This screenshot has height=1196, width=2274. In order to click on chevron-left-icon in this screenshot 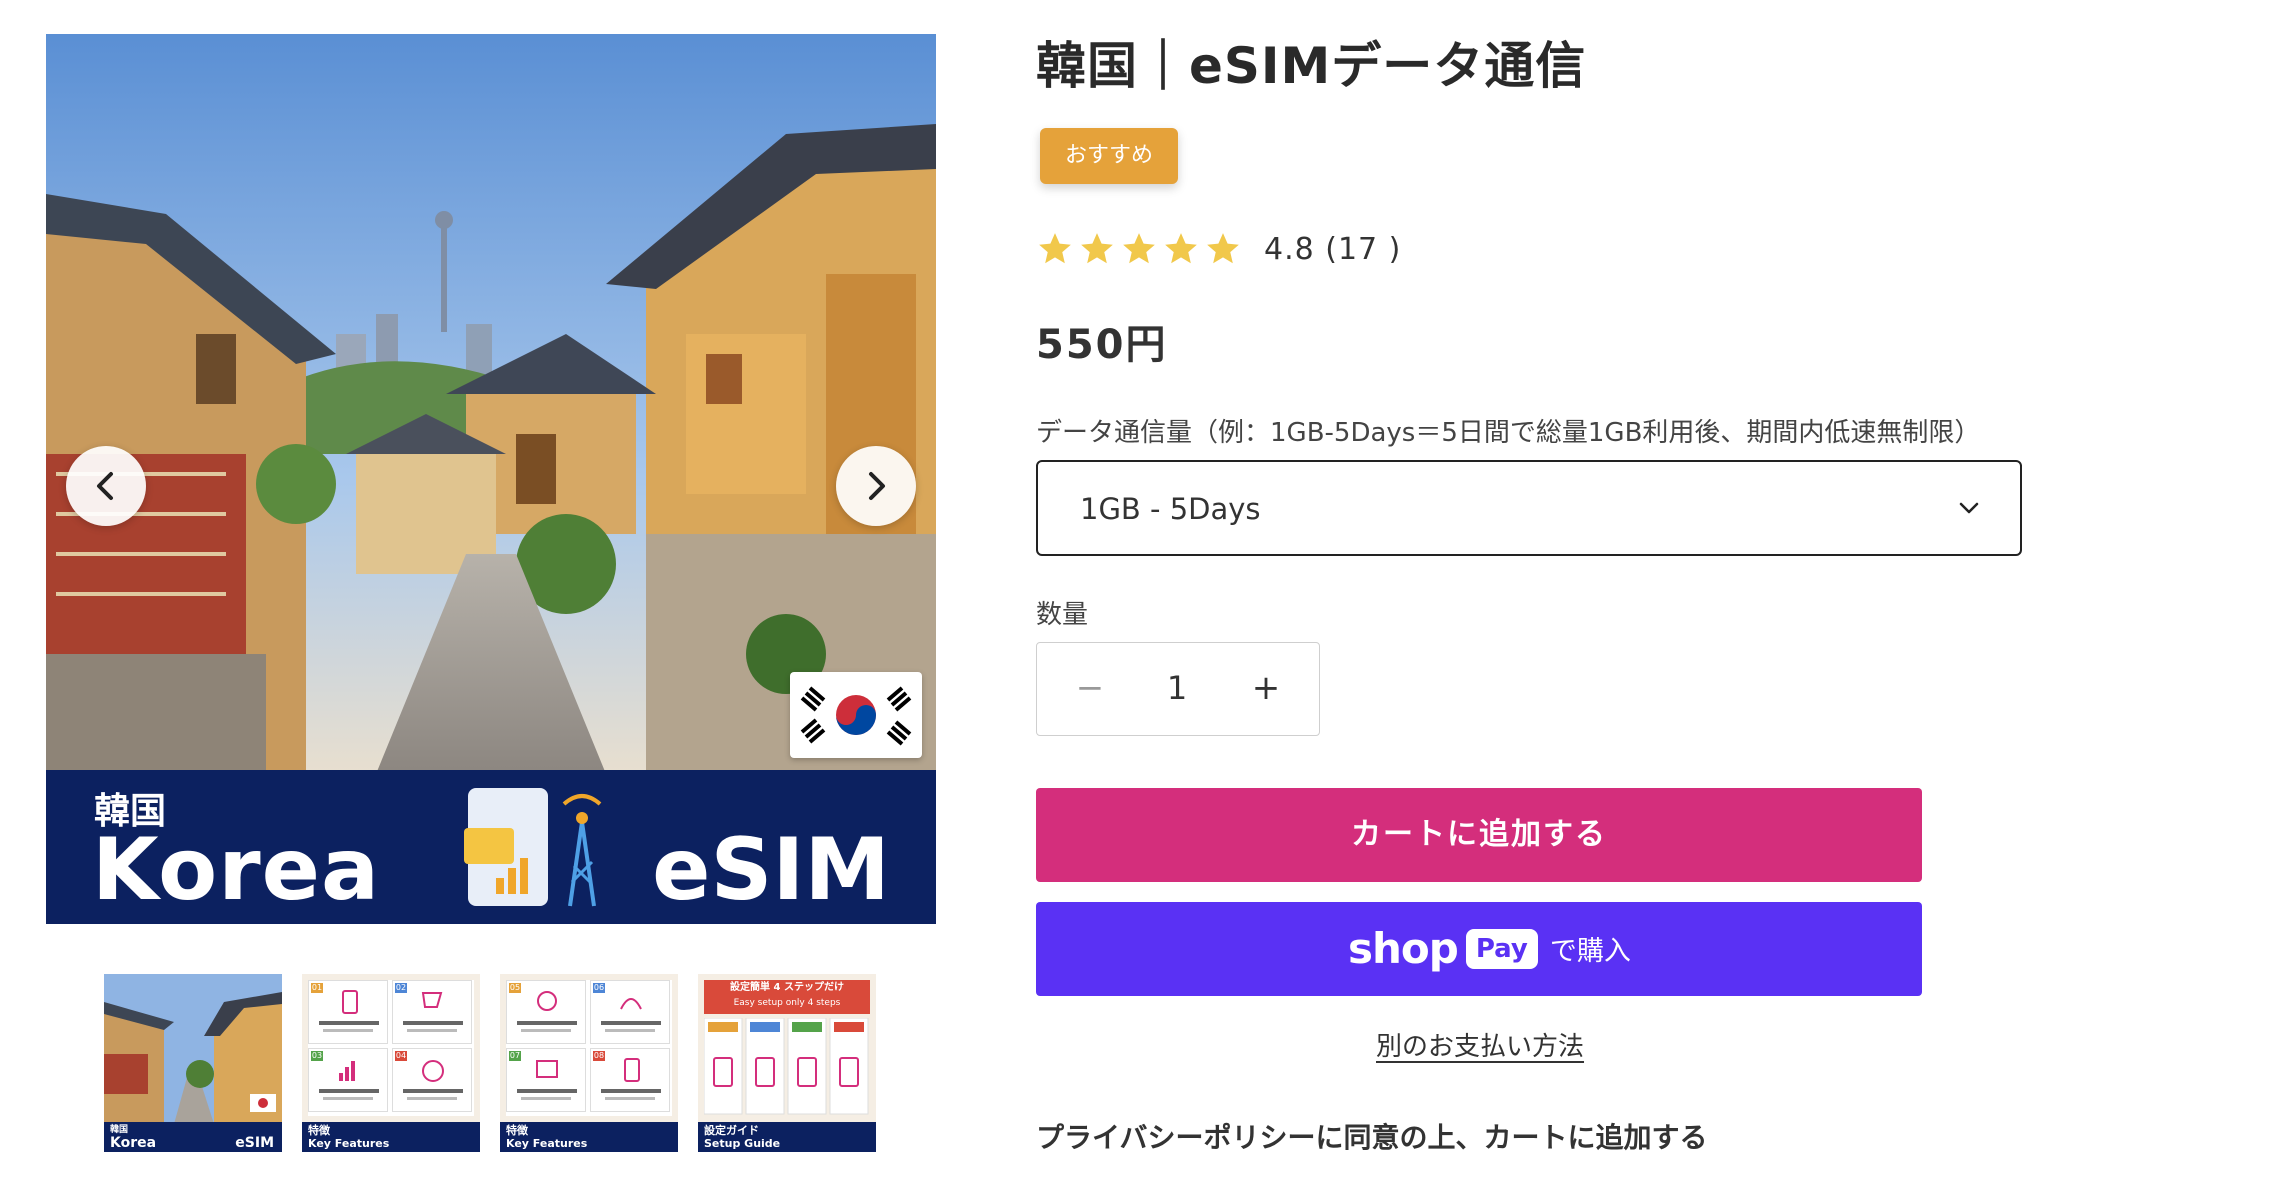, I will do `click(105, 486)`.